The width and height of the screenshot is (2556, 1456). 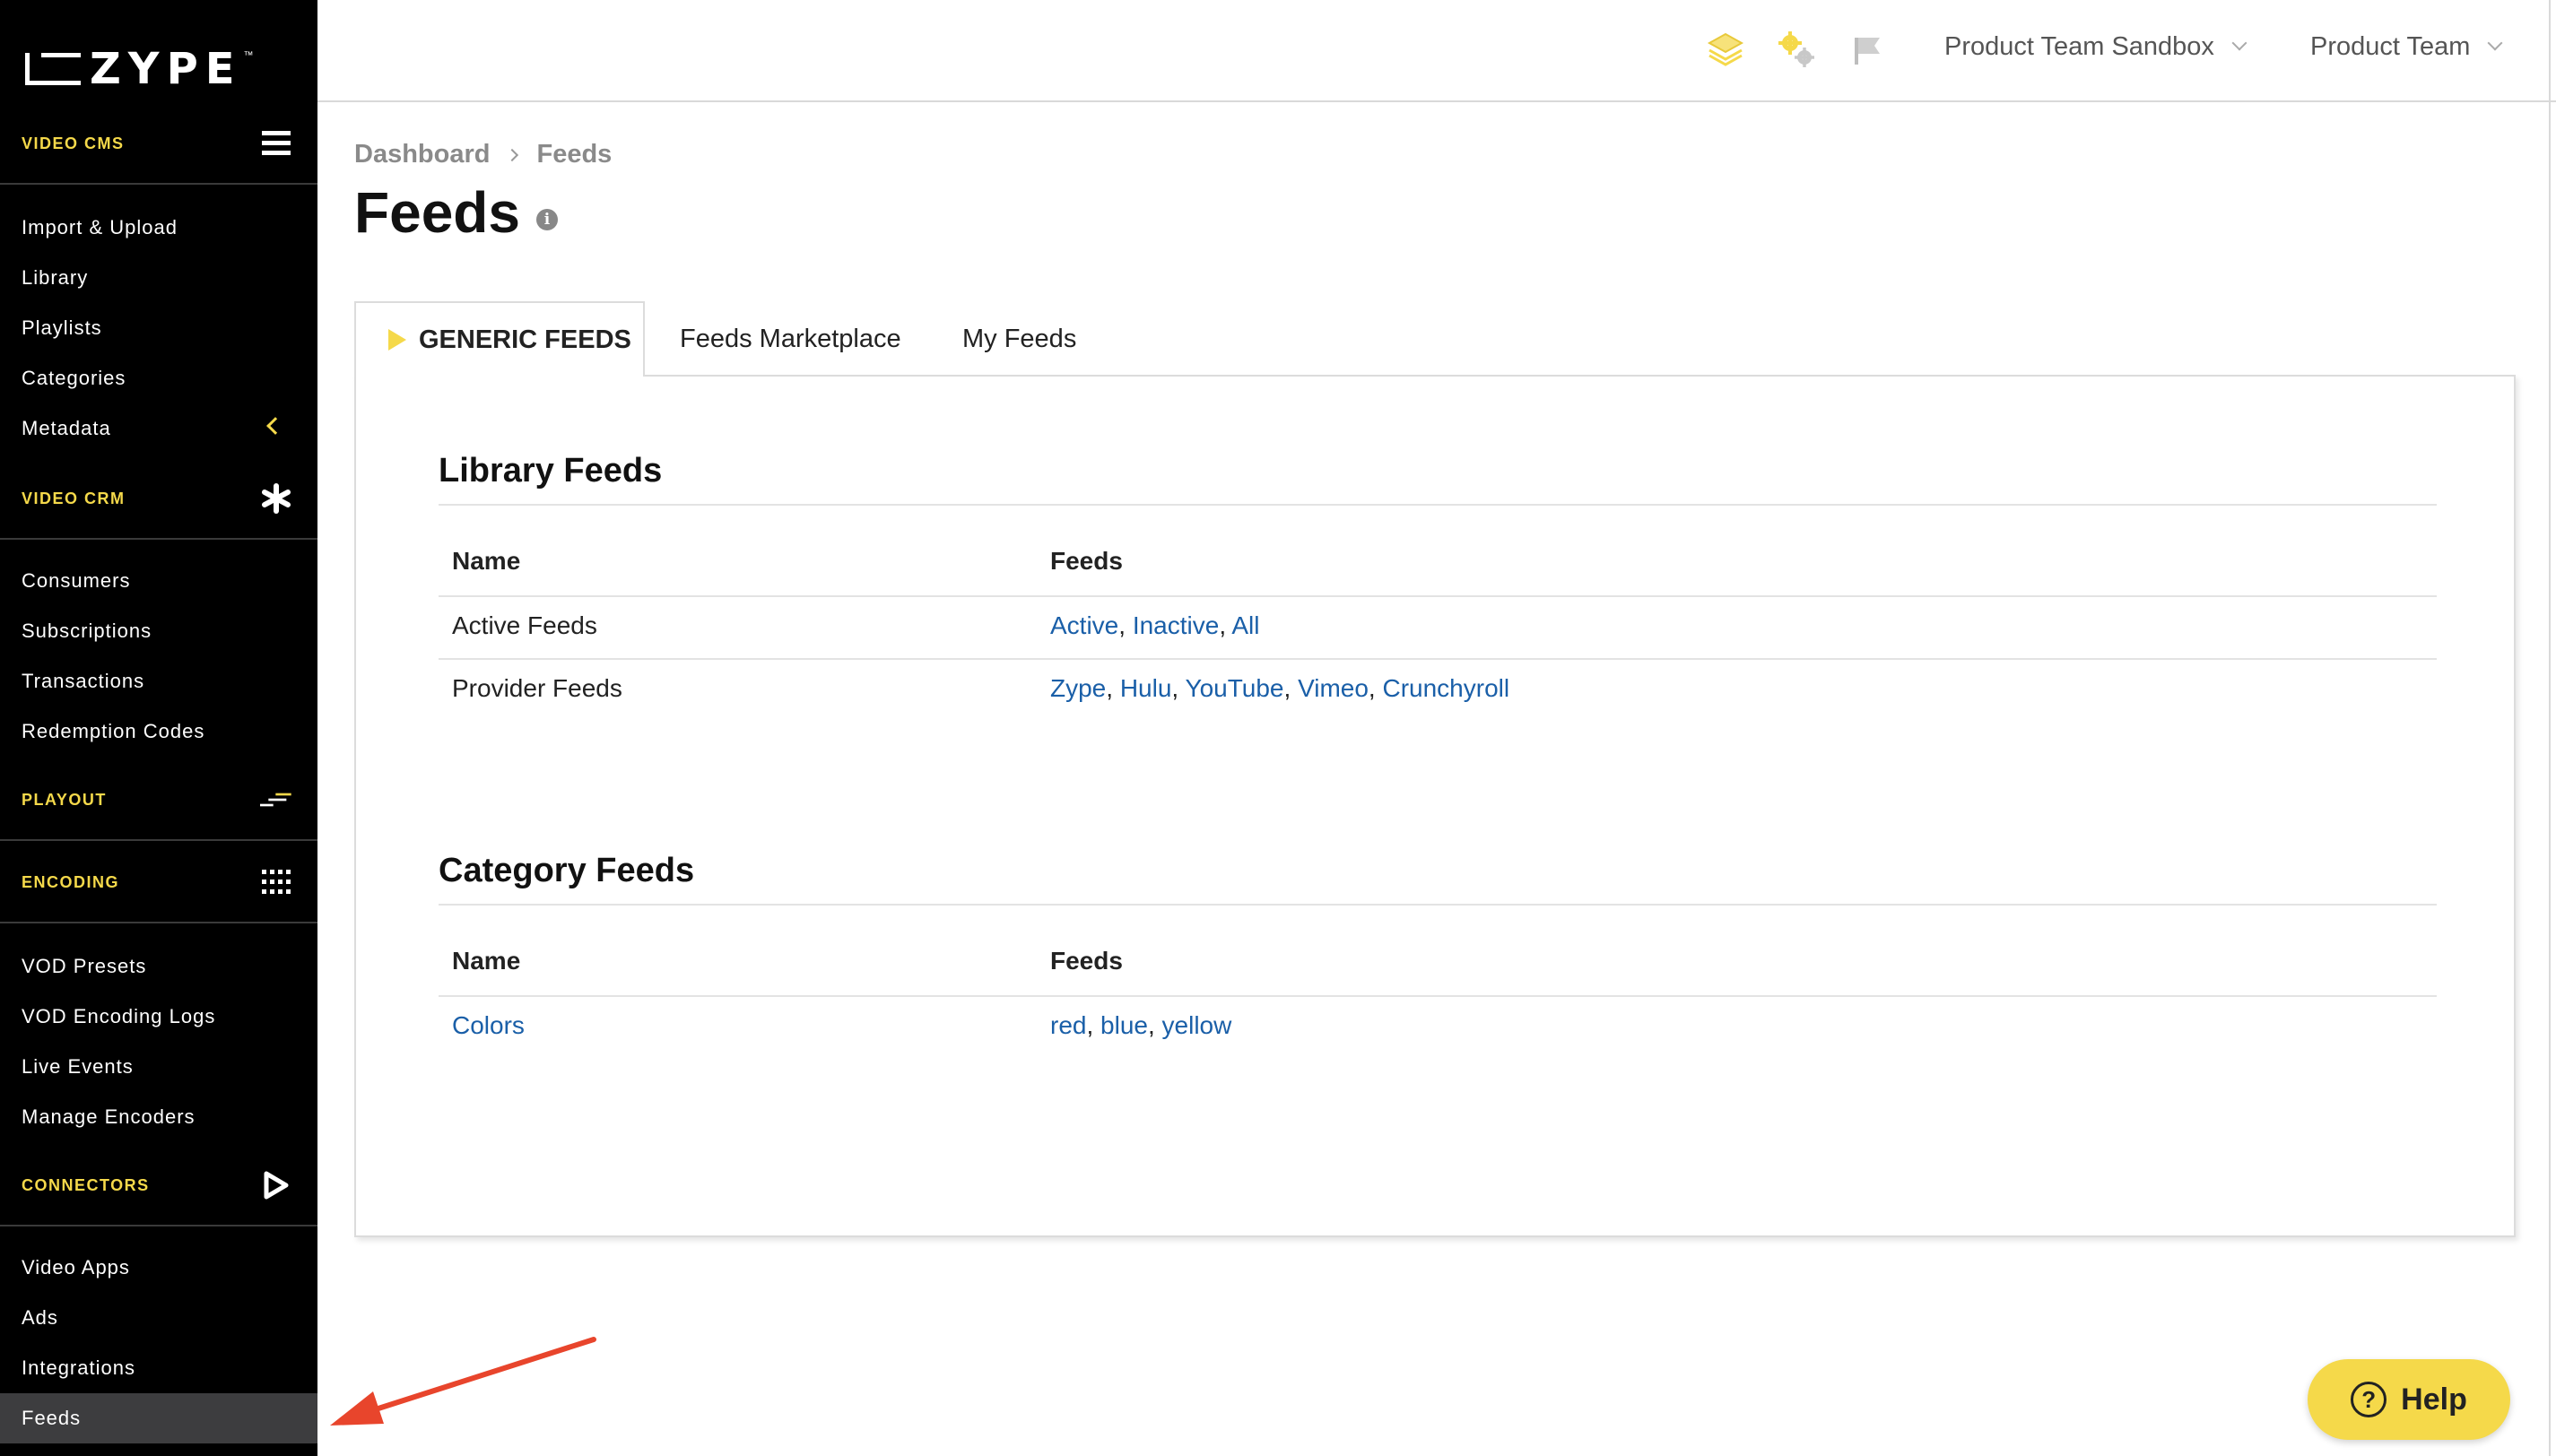 I want to click on team-dropdown: Product Team, so click(x=2406, y=47).